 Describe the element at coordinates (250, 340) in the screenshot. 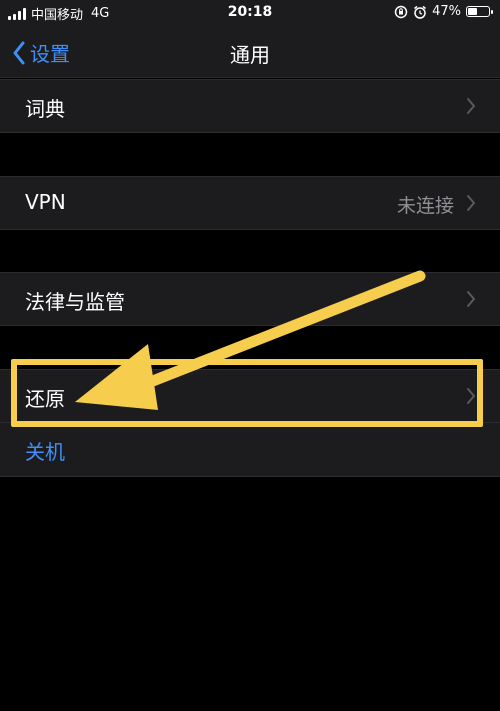

I see `annotation-arrow-icon` at that location.